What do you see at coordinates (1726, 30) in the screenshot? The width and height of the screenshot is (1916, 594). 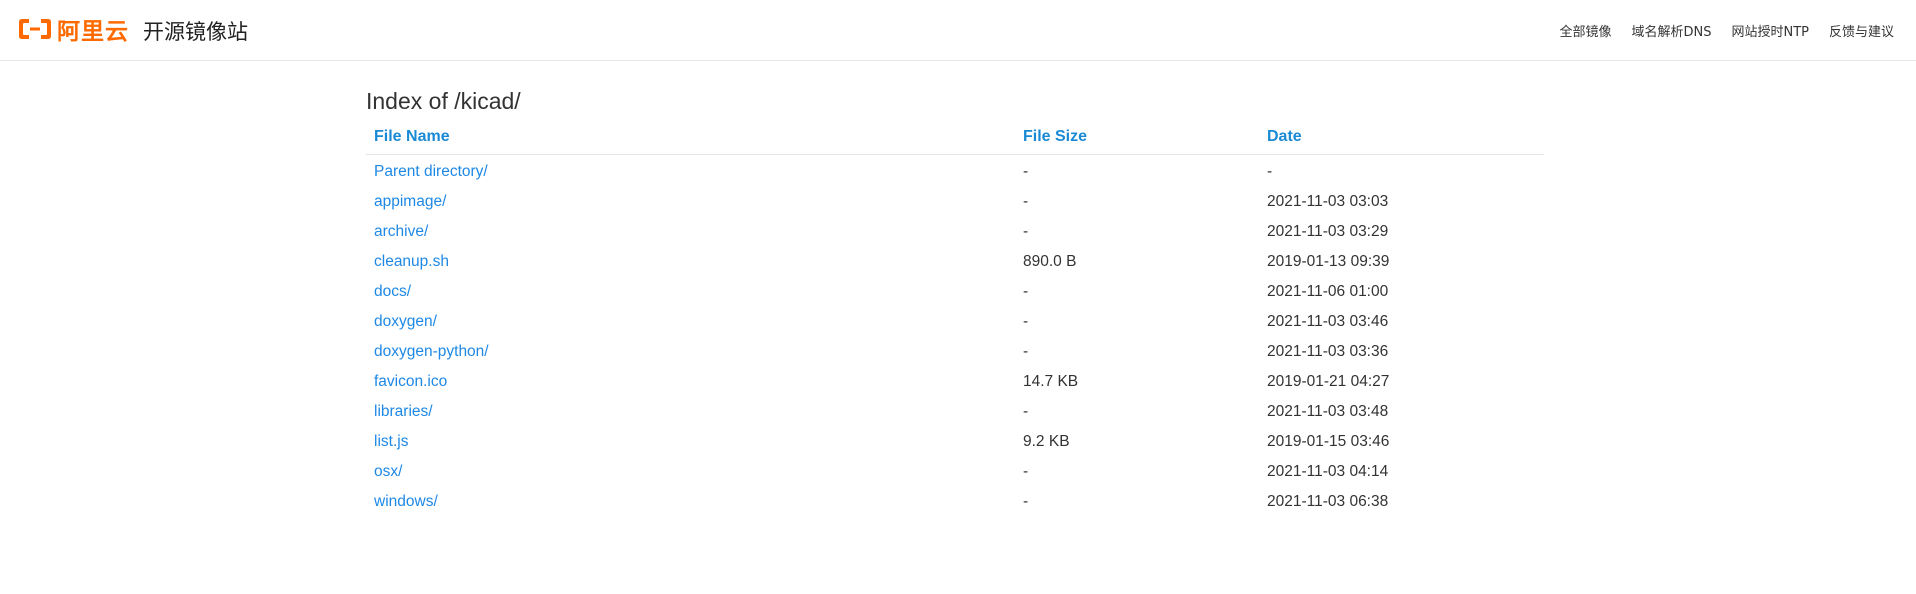 I see `top-nav: 全部镜像 域名解析DNS 网站授时NTP 反馈与建议` at bounding box center [1726, 30].